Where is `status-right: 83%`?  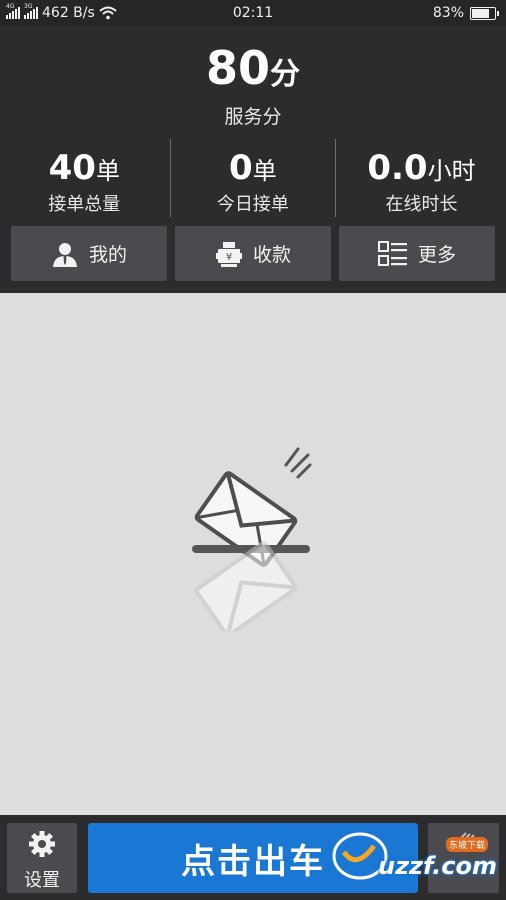 status-right: 83% is located at coordinates (465, 13).